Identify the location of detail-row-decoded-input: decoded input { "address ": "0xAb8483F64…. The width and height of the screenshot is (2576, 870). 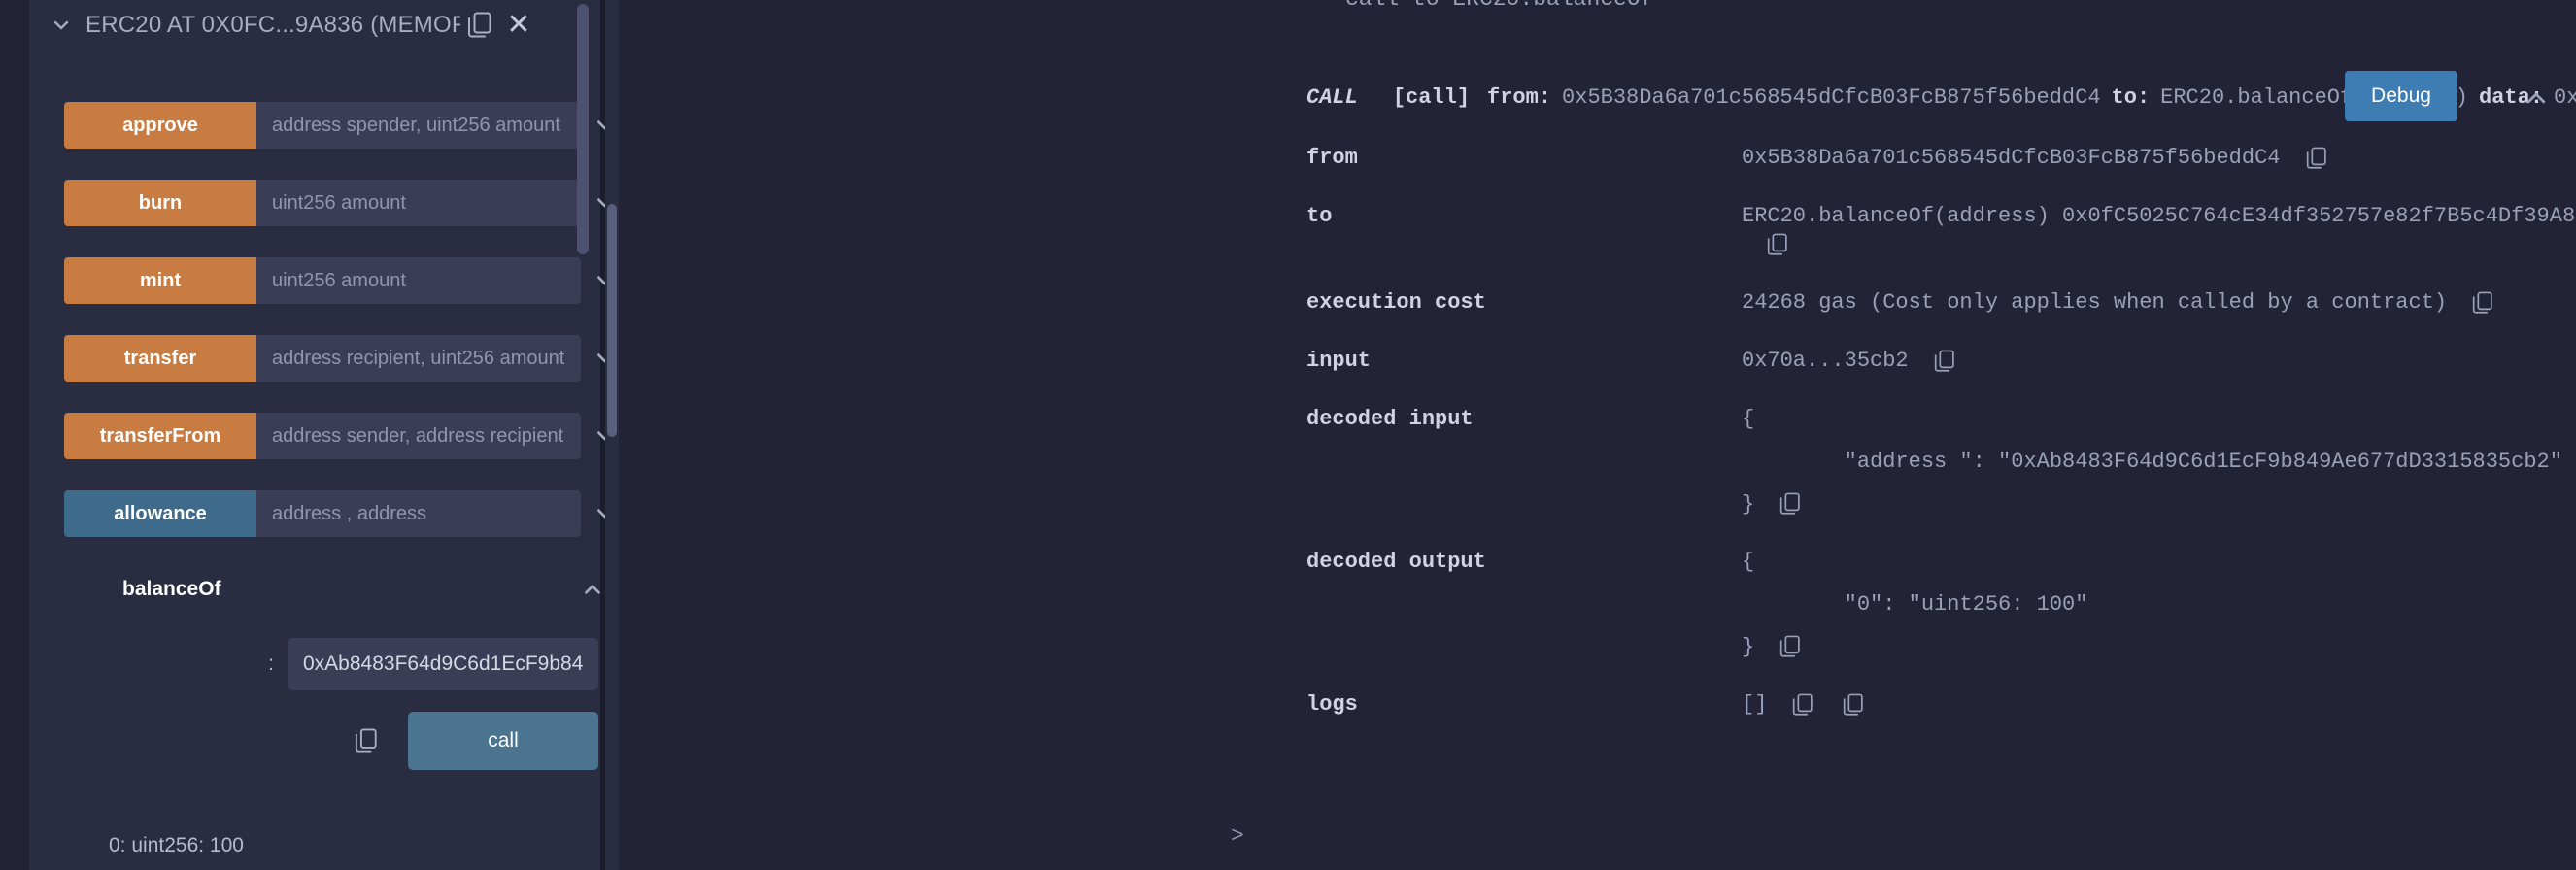
(1597, 462).